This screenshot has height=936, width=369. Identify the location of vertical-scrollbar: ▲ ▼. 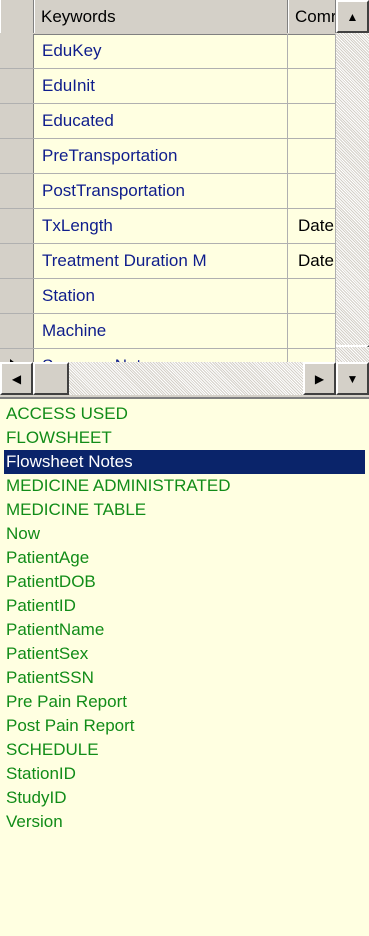
(352, 197).